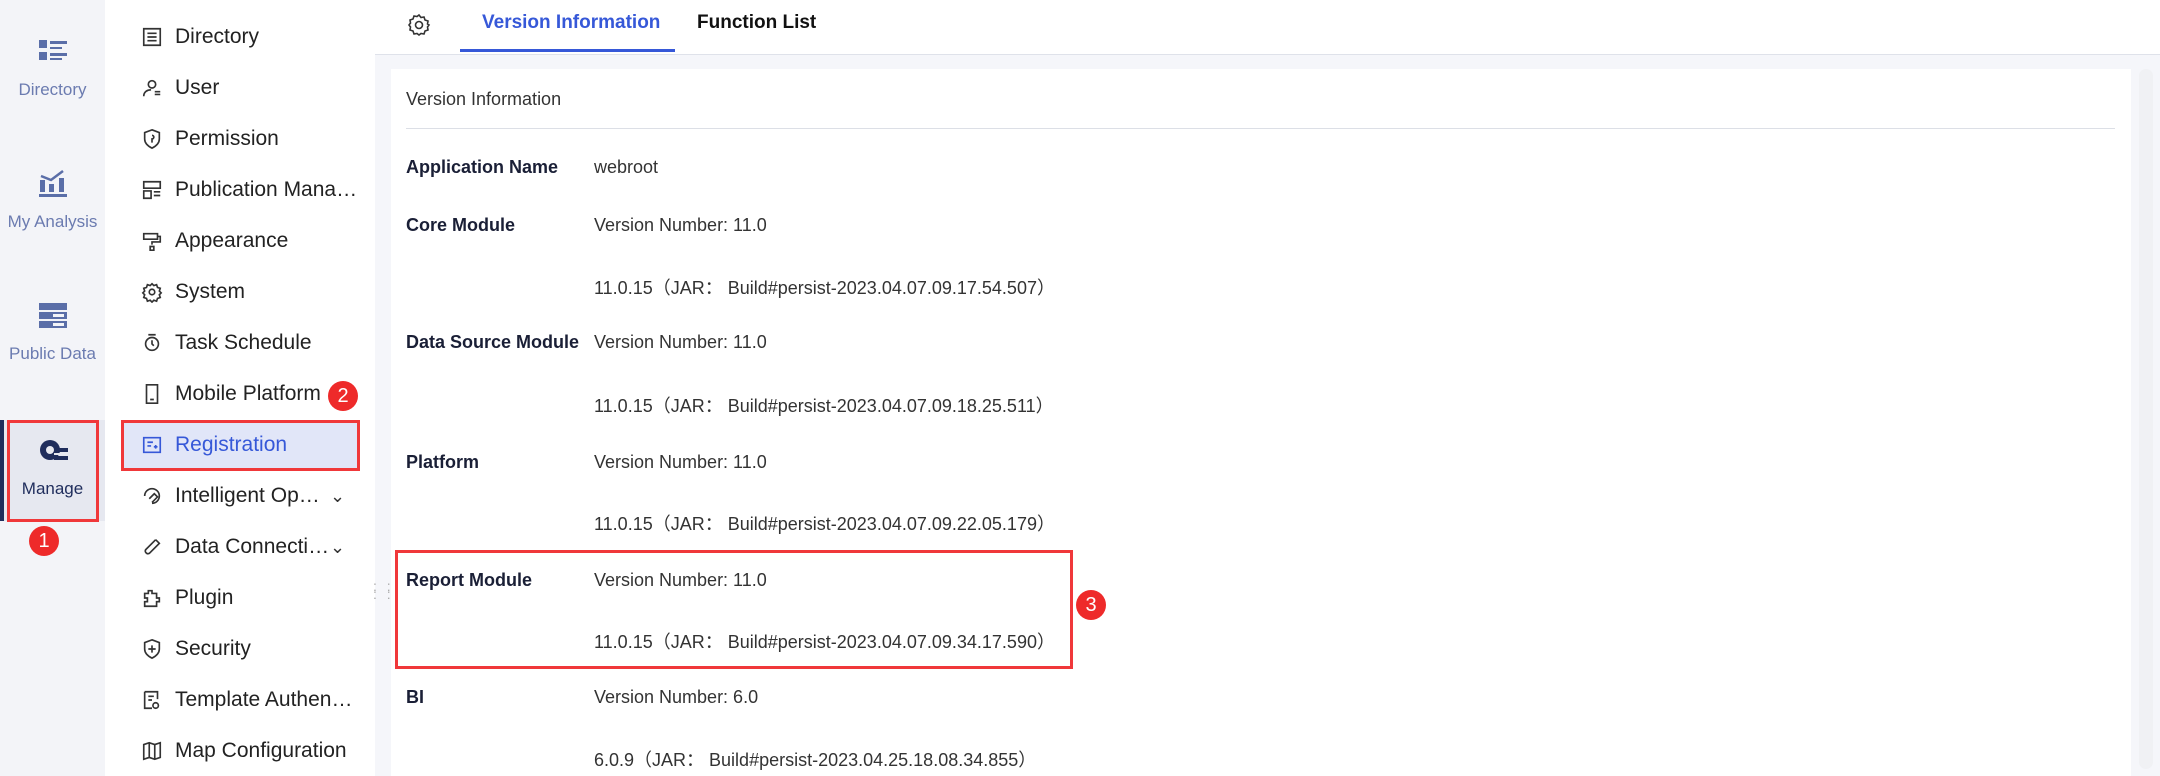 The image size is (2160, 776). Describe the element at coordinates (204, 597) in the screenshot. I see `nav-item-label: Plugin` at that location.